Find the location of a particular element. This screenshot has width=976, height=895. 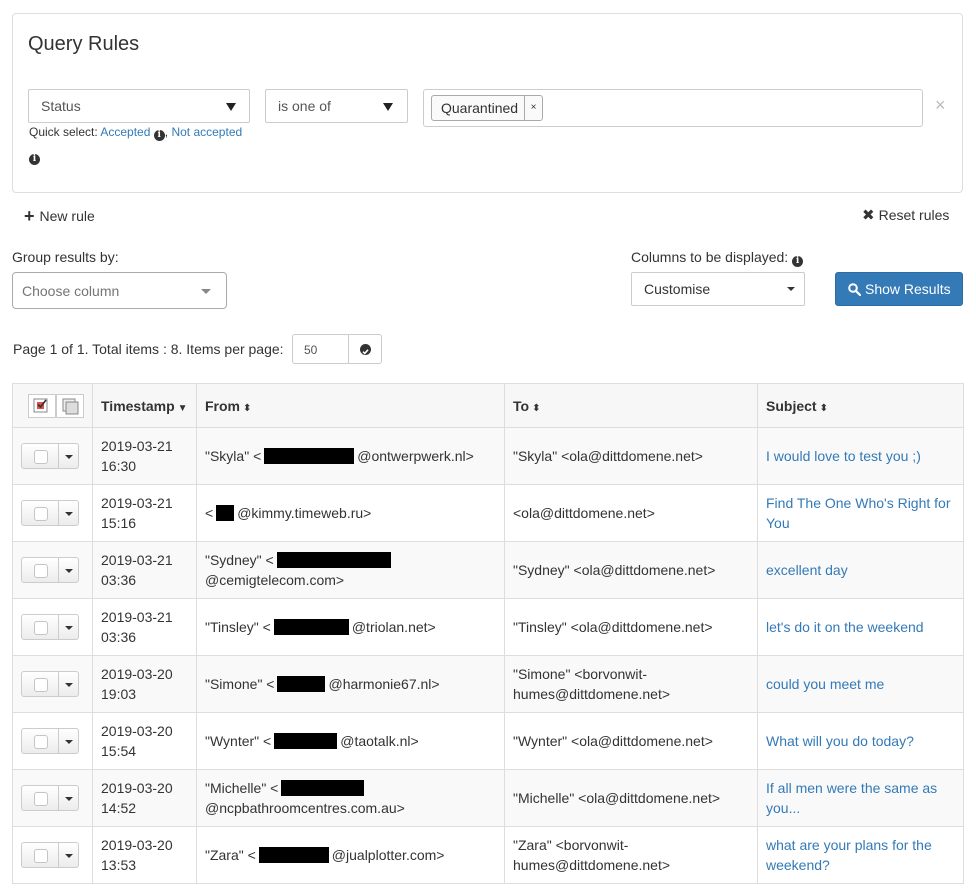

to-cell: "Zara" <borvonwit-humes@dittdomene.net> is located at coordinates (631, 855).